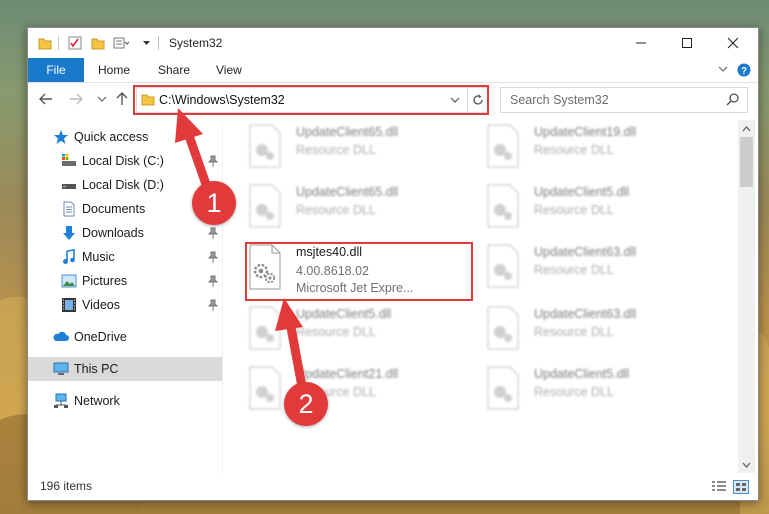  What do you see at coordinates (306, 404) in the screenshot?
I see `step-badge-2: 2` at bounding box center [306, 404].